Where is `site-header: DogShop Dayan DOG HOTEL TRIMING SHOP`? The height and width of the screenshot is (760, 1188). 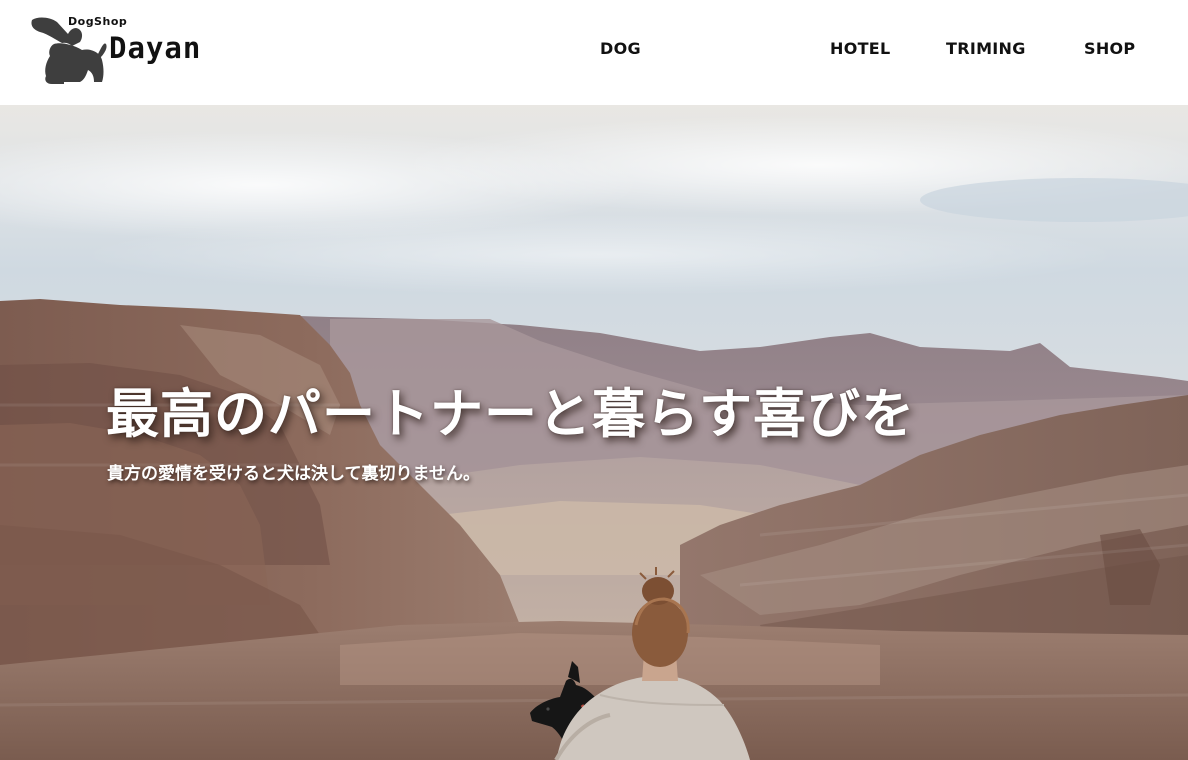 site-header: DogShop Dayan DOG HOTEL TRIMING SHOP is located at coordinates (594, 52).